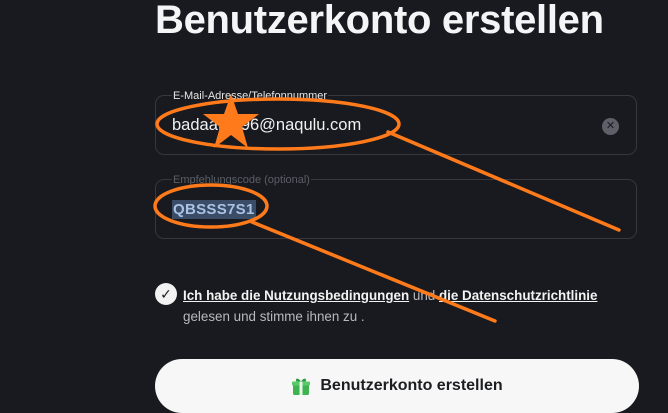  What do you see at coordinates (424, 295) in the screenshot?
I see `terms-and-text: und` at bounding box center [424, 295].